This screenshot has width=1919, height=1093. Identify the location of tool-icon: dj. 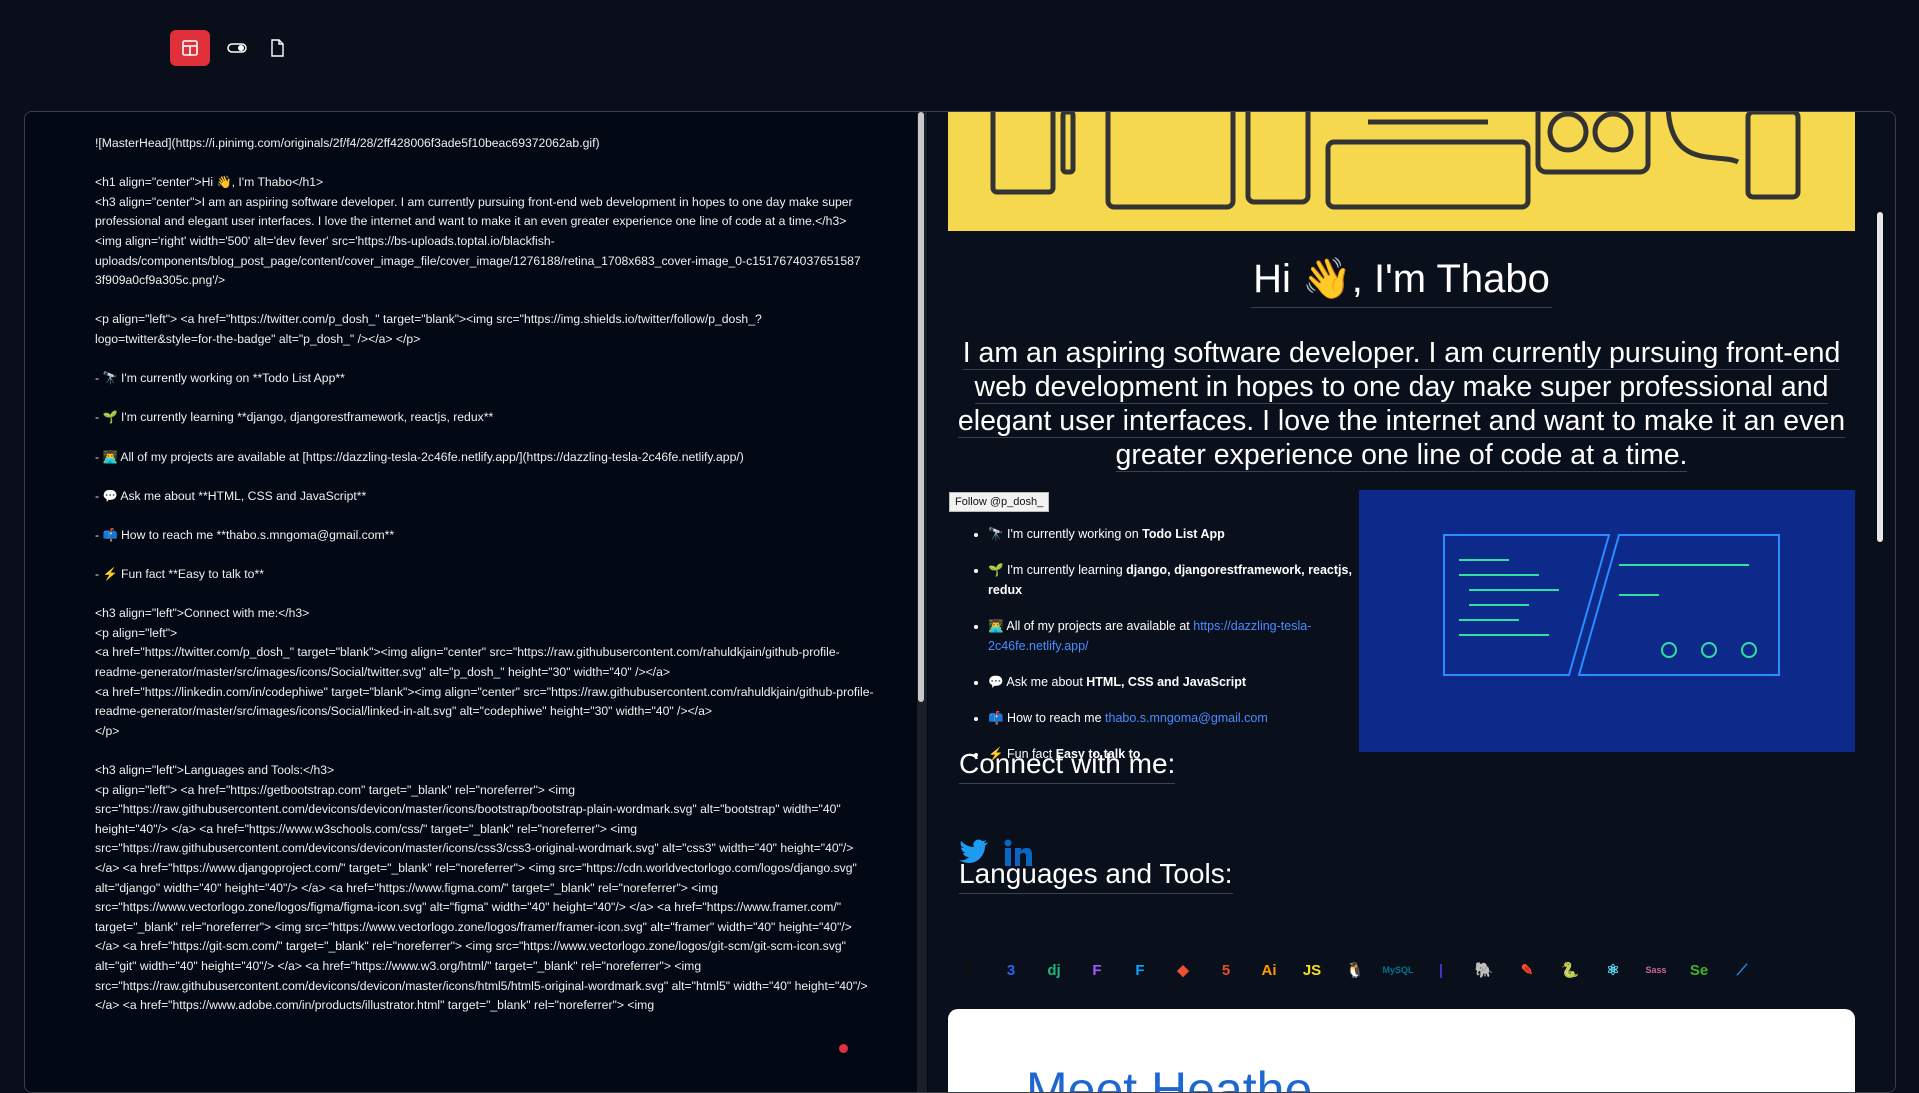
(1054, 970).